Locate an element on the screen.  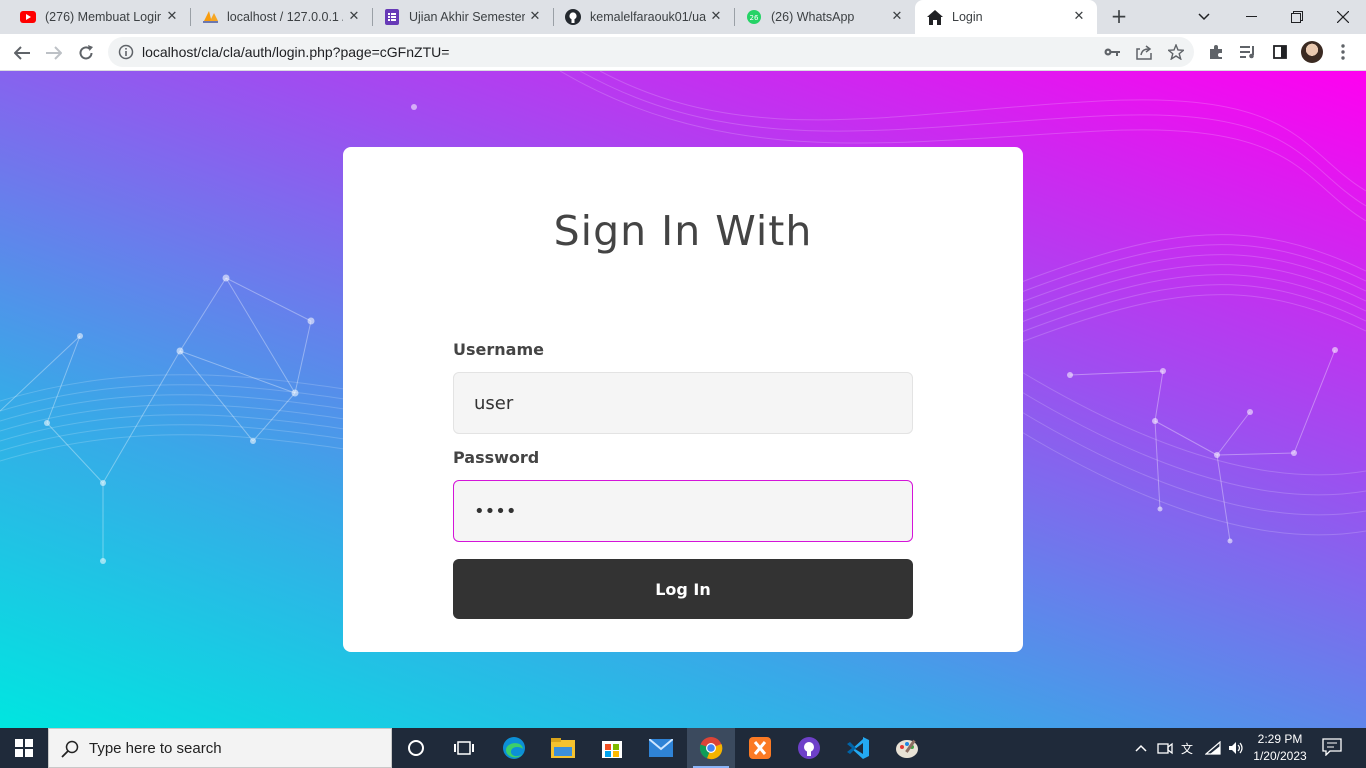
store-icon is located at coordinates (612, 749).